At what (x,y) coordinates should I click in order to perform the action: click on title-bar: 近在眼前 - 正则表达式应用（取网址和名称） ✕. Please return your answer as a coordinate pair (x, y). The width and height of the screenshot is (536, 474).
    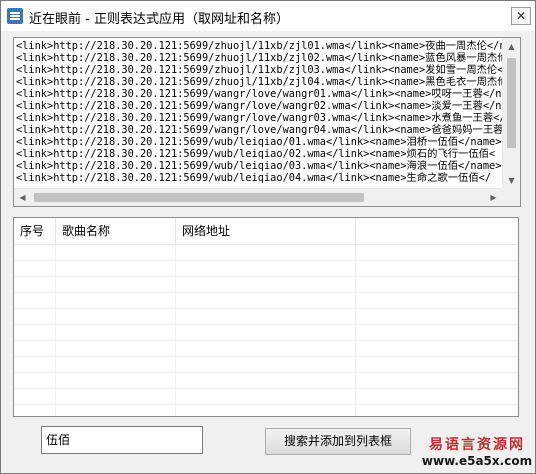
    Looking at the image, I should click on (268, 16).